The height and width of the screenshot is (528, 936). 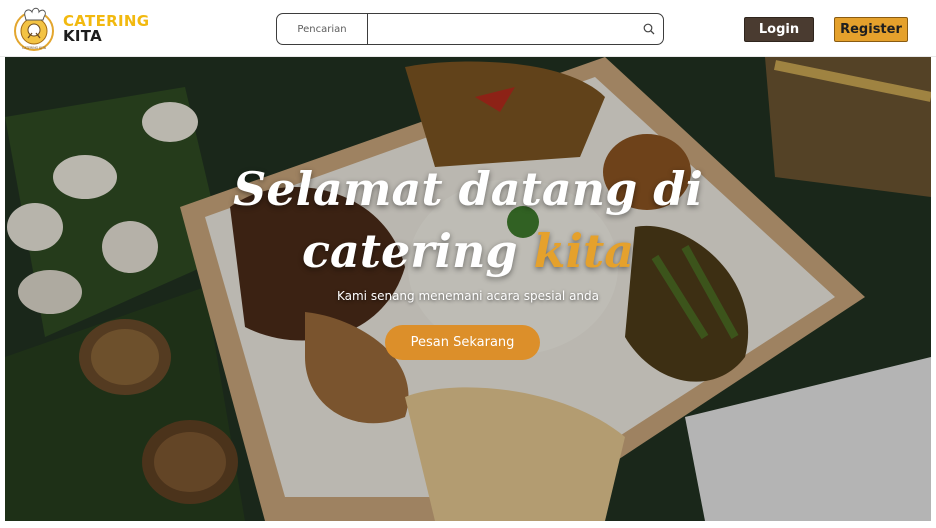 What do you see at coordinates (322, 29) in the screenshot?
I see `search-label: Pencarian` at bounding box center [322, 29].